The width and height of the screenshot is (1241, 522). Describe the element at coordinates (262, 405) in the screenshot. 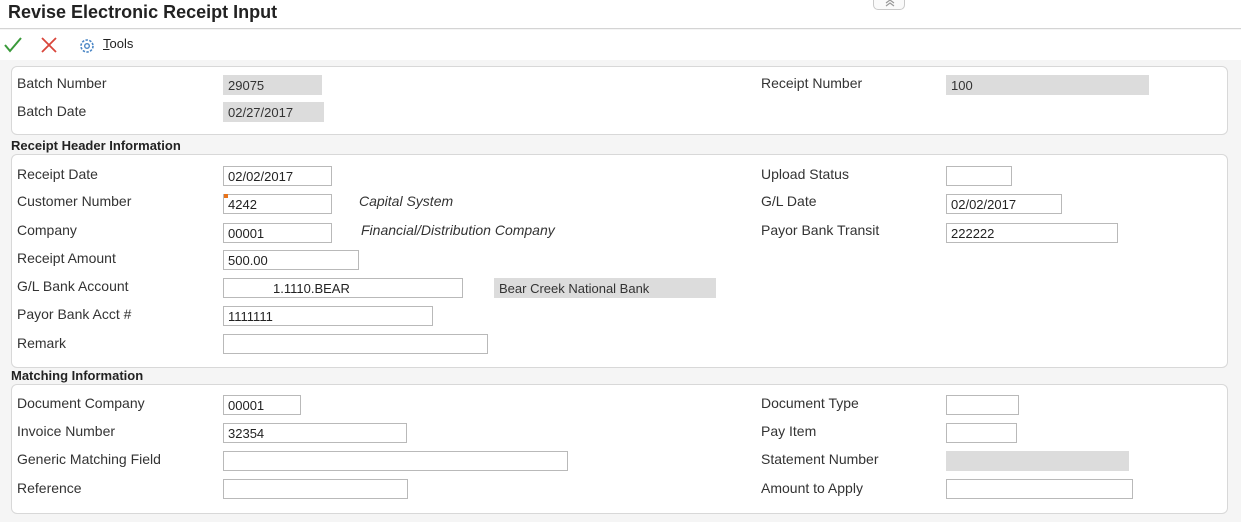

I see `document-company-input: 00001` at that location.